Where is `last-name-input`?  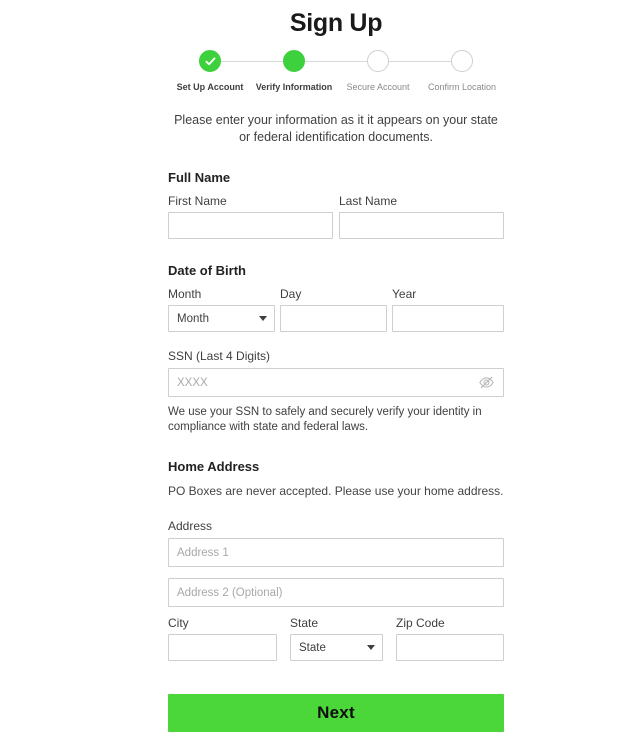
last-name-input is located at coordinates (421, 225).